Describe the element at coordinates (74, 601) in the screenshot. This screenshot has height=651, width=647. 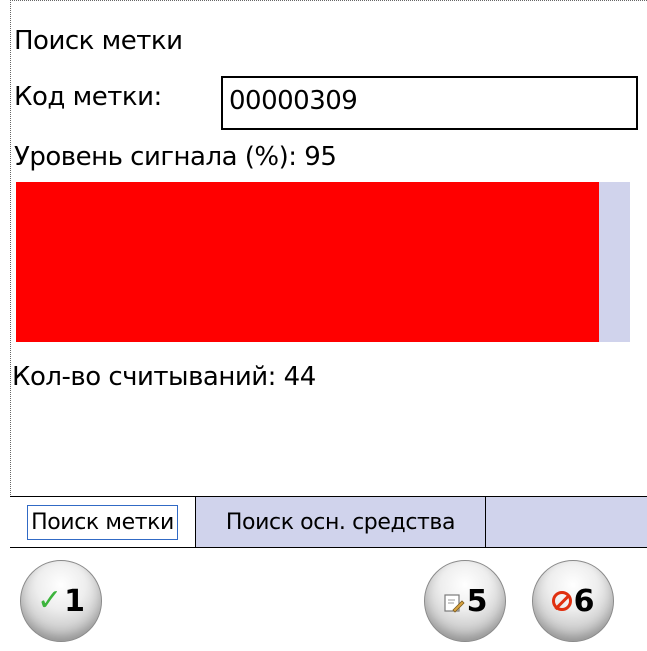
I see `ok-button-key: 1` at that location.